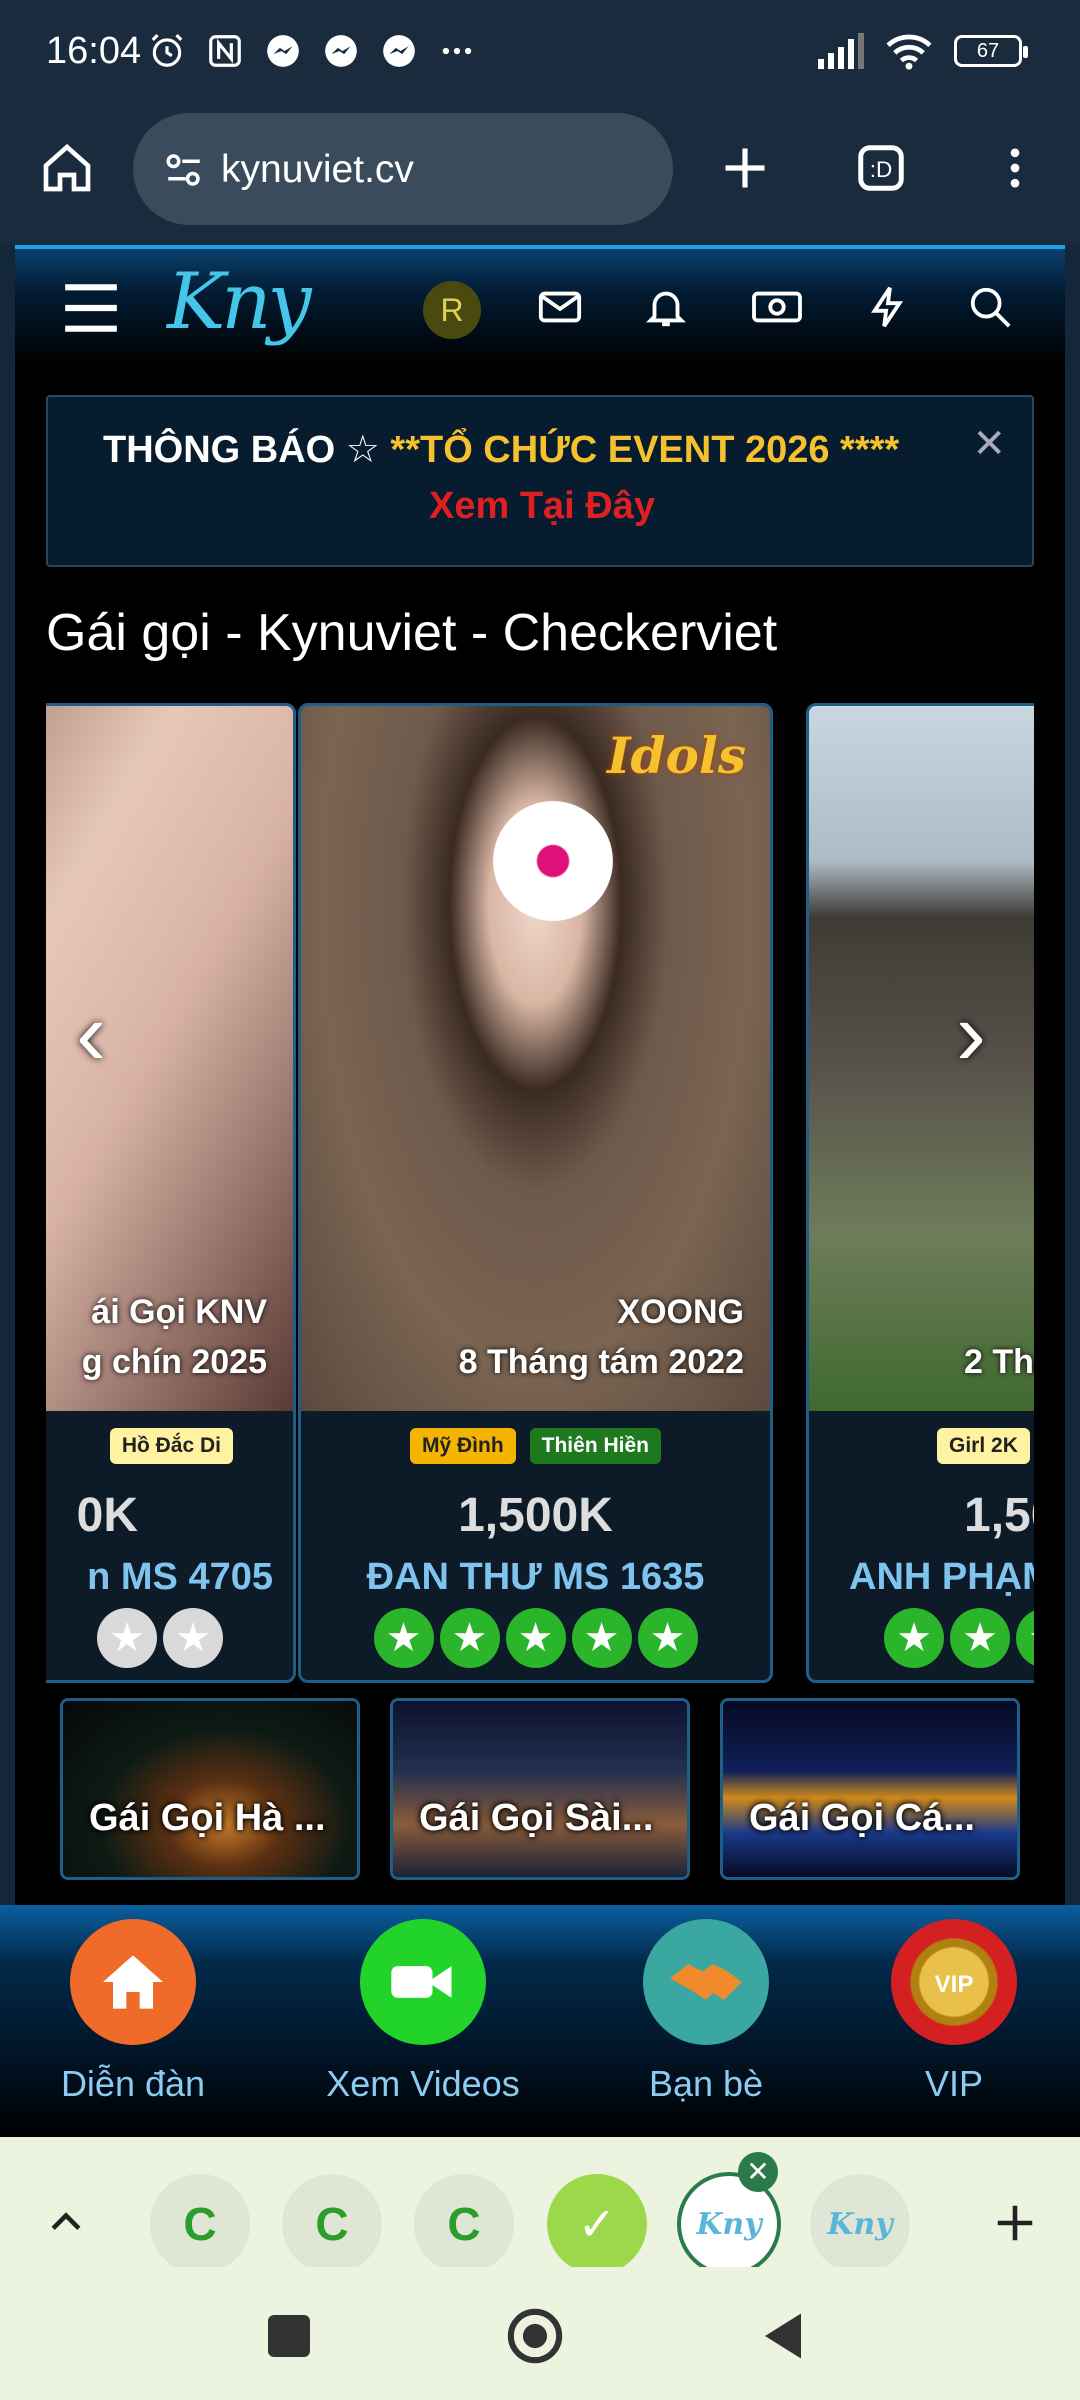 Image resolution: width=1080 pixels, height=2400 pixels. I want to click on vip-badge-icon: VIP, so click(954, 1982).